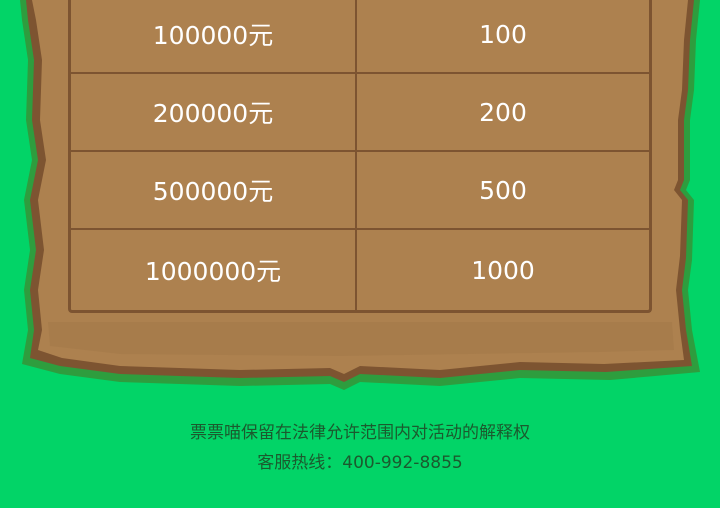  Describe the element at coordinates (360, 113) in the screenshot. I see `table-row: 200000元 200` at that location.